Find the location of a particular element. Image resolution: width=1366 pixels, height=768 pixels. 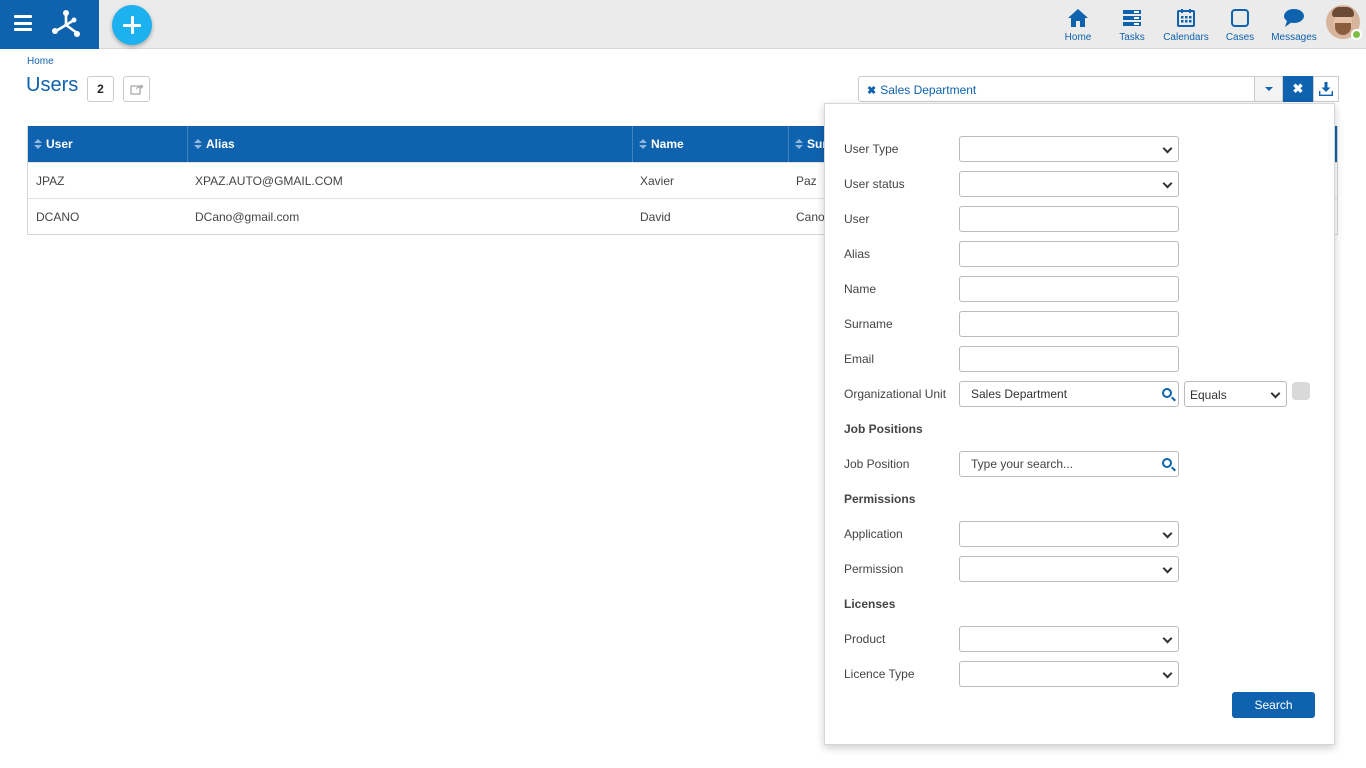

permission-select is located at coordinates (1069, 569).